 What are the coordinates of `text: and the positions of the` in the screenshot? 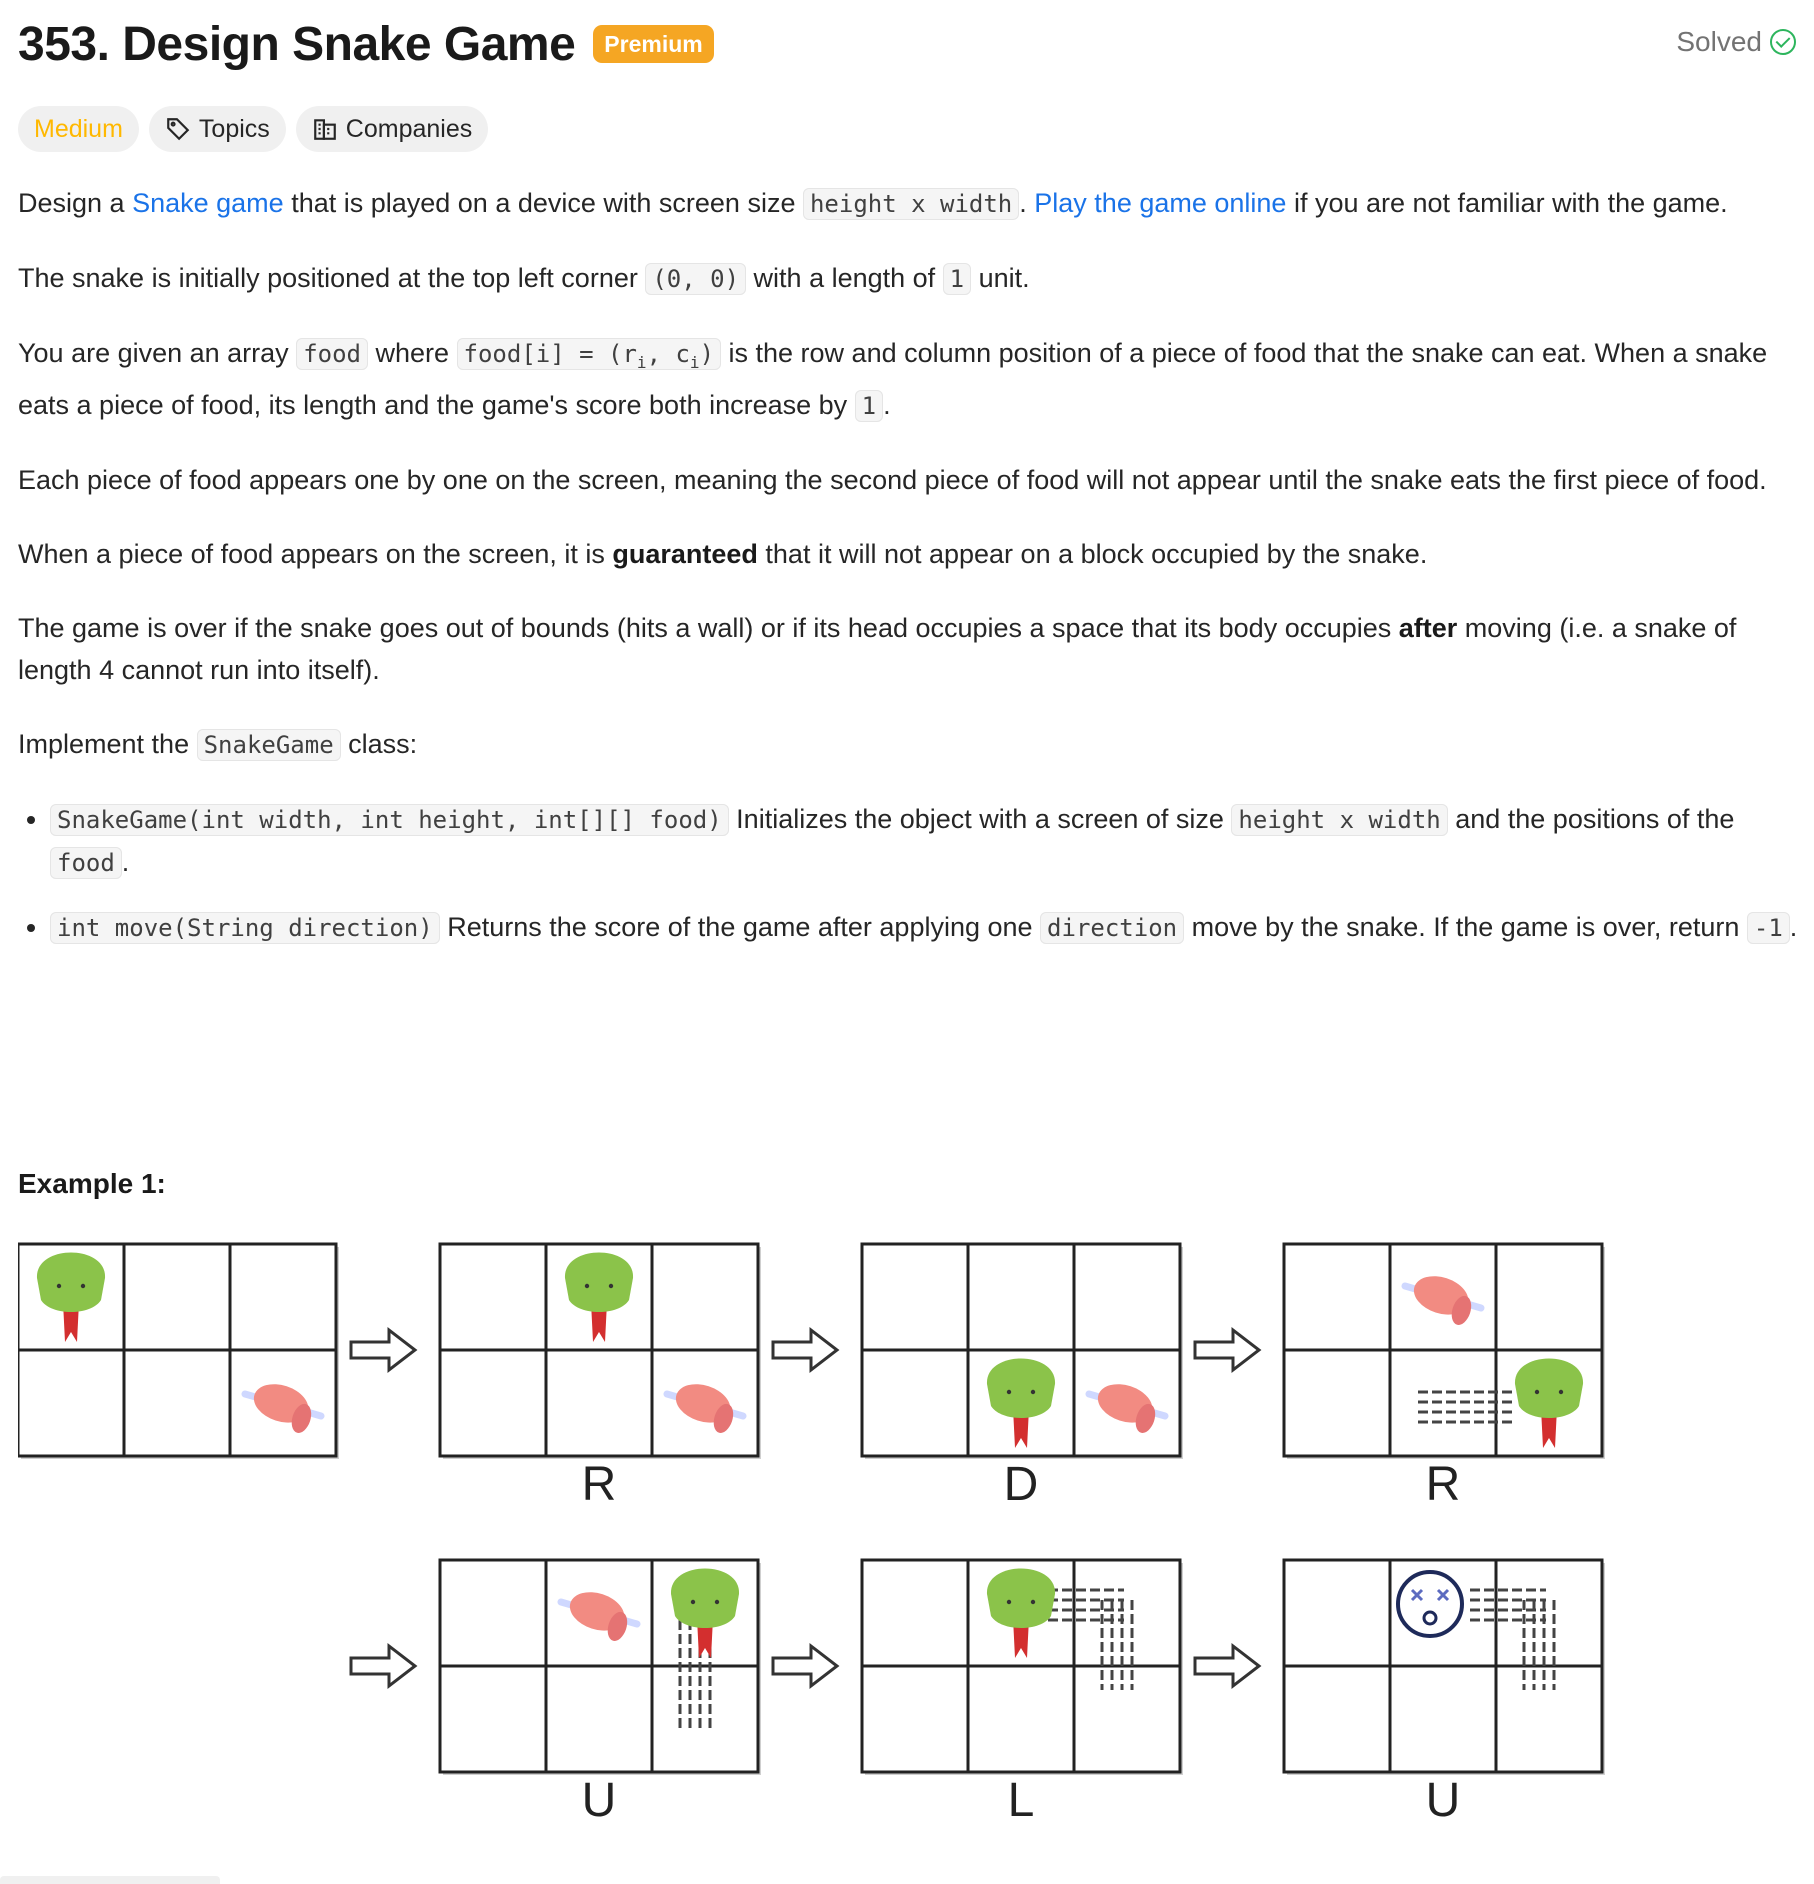 It's located at (1591, 818).